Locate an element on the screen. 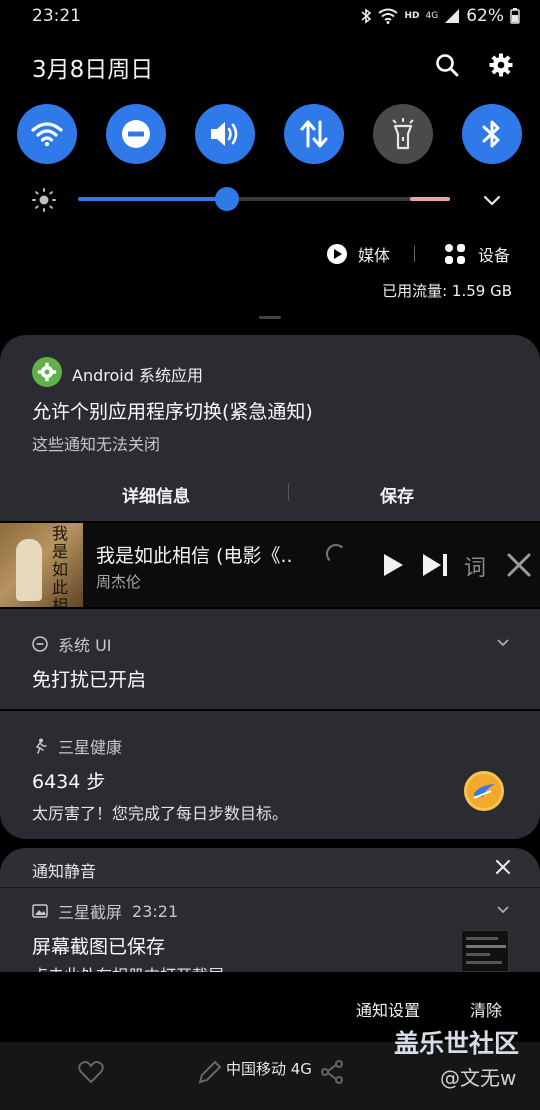 The height and width of the screenshot is (1110, 540). notification-text: 这些通知无法关闭 is located at coordinates (96, 444).